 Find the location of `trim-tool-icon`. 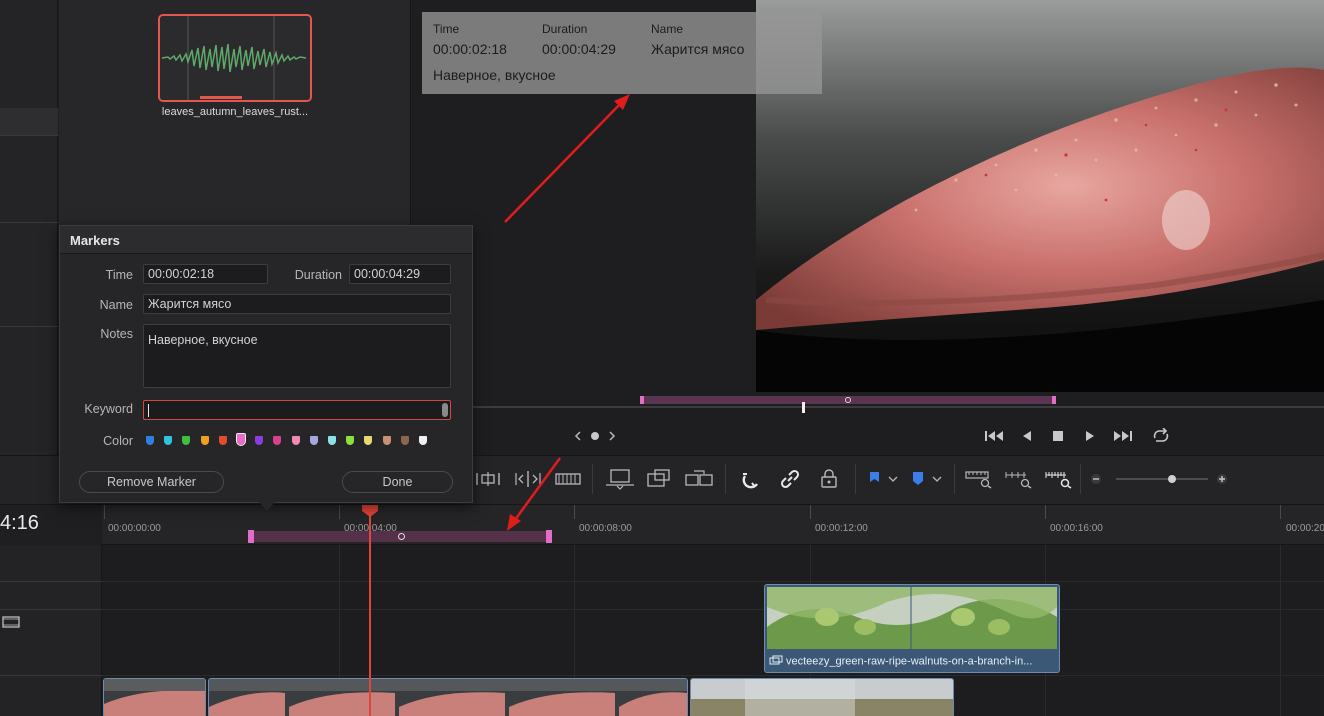

trim-tool-icon is located at coordinates (488, 479).